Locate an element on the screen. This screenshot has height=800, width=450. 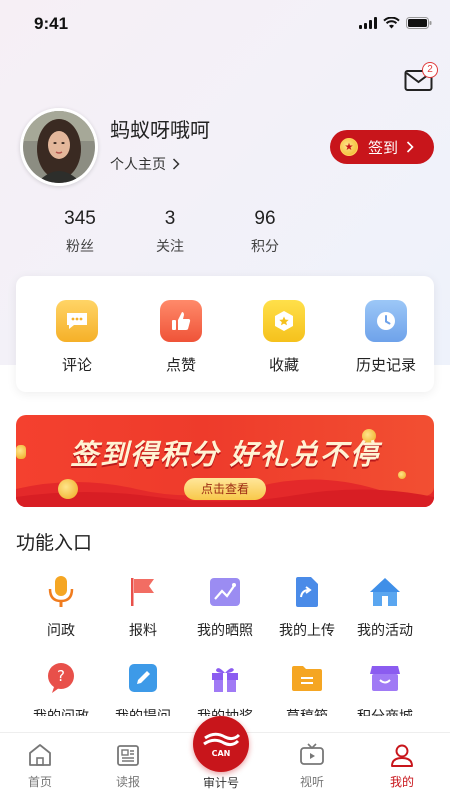
action-like: 点赞 is located at coordinates (181, 337).